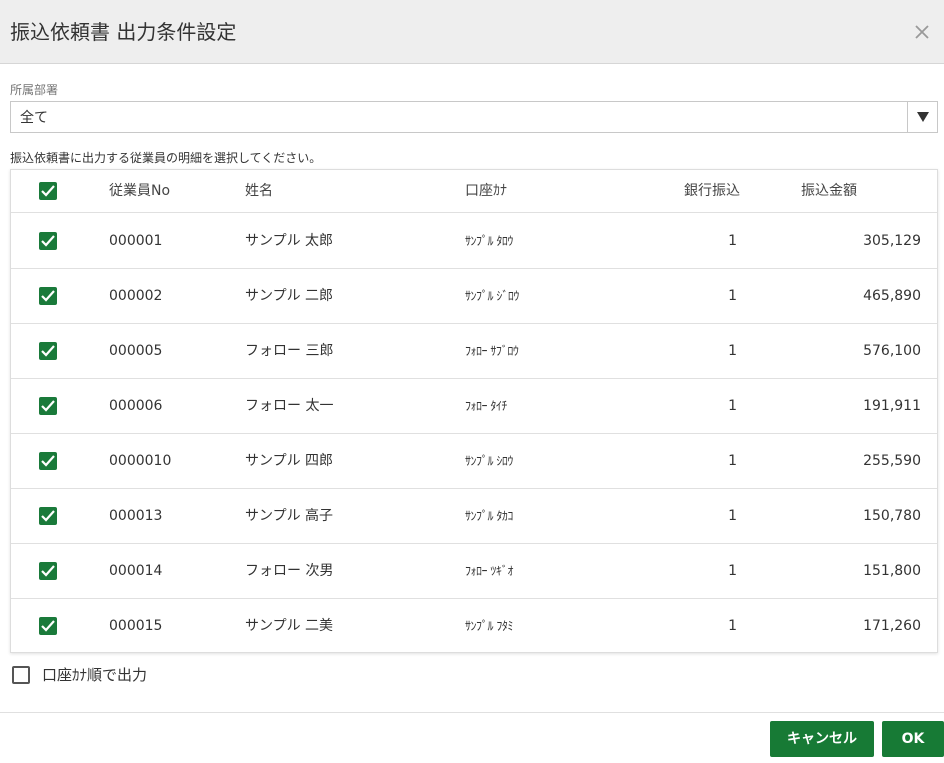 This screenshot has width=944, height=763. I want to click on table-row: 000015 サンプル 二美 ｻﾝﾌﾟﾙ ﾌﾀﾐ 1 171,260, so click(474, 626).